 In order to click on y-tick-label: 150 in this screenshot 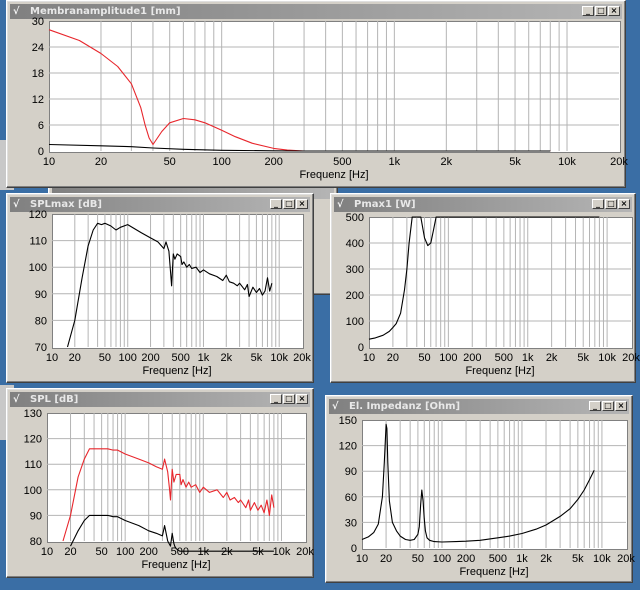, I will do `click(348, 421)`.